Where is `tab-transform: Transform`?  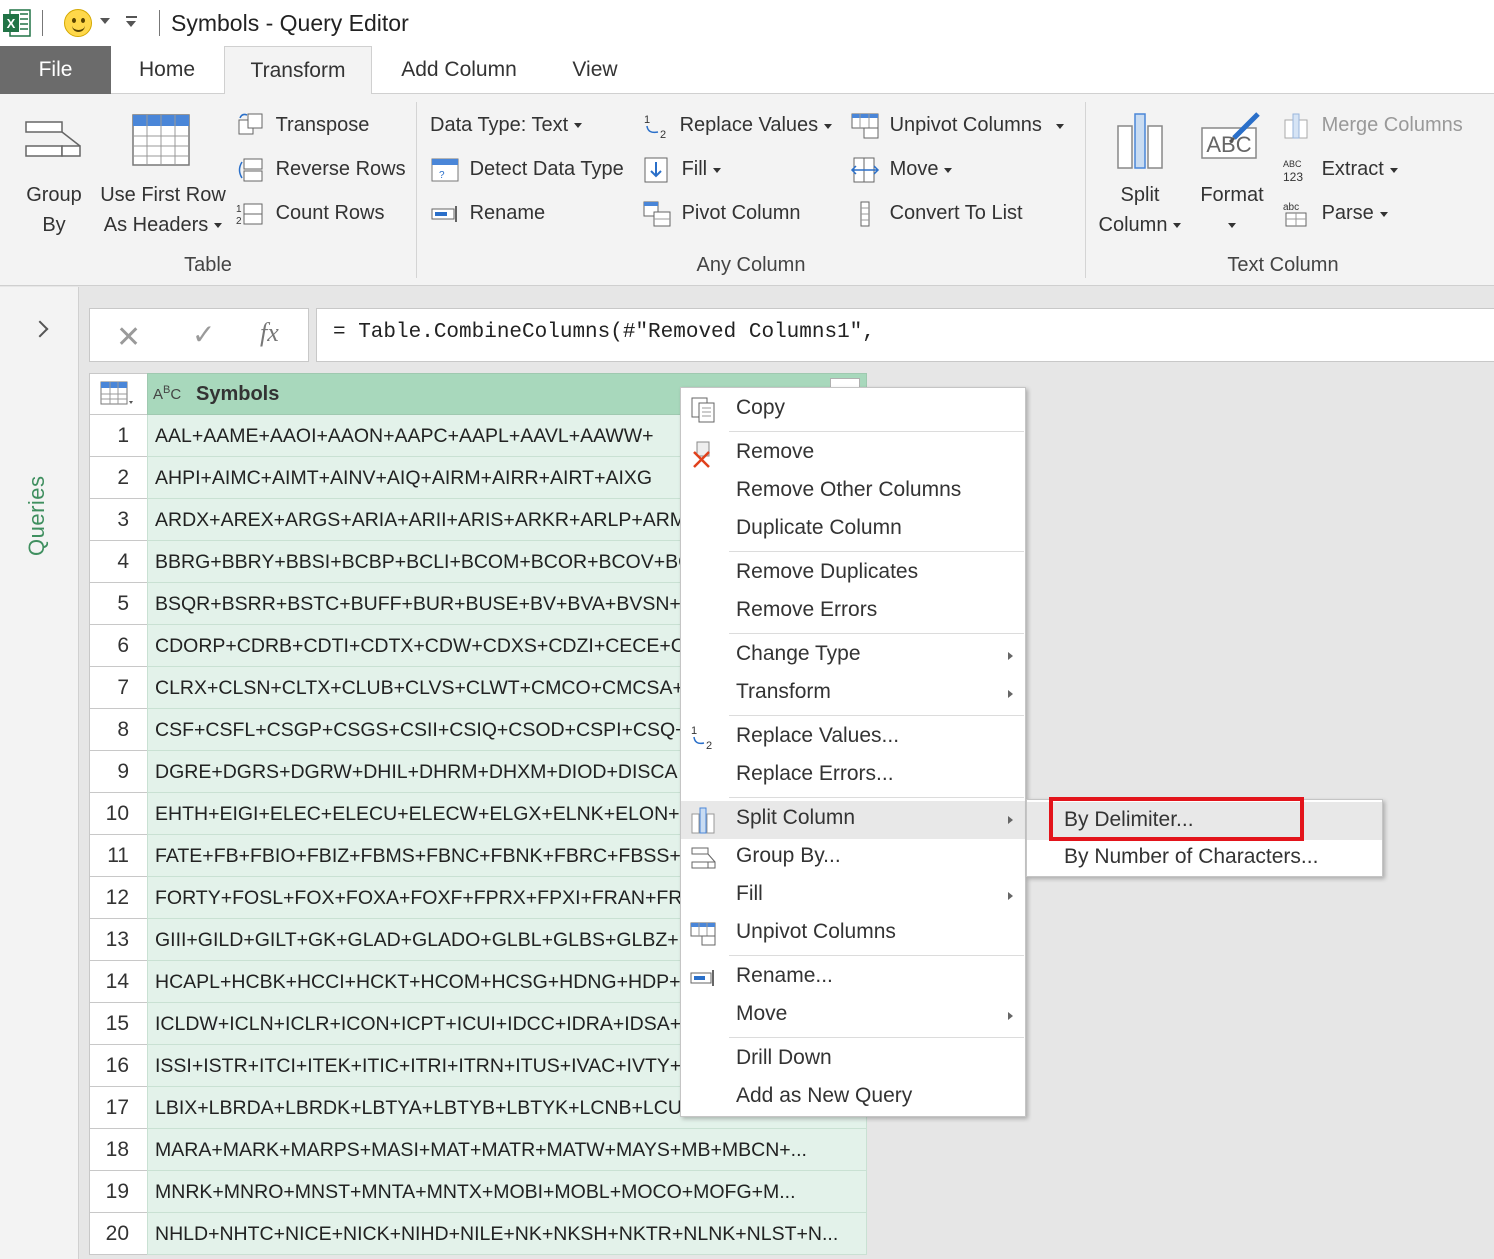 tab-transform: Transform is located at coordinates (298, 70).